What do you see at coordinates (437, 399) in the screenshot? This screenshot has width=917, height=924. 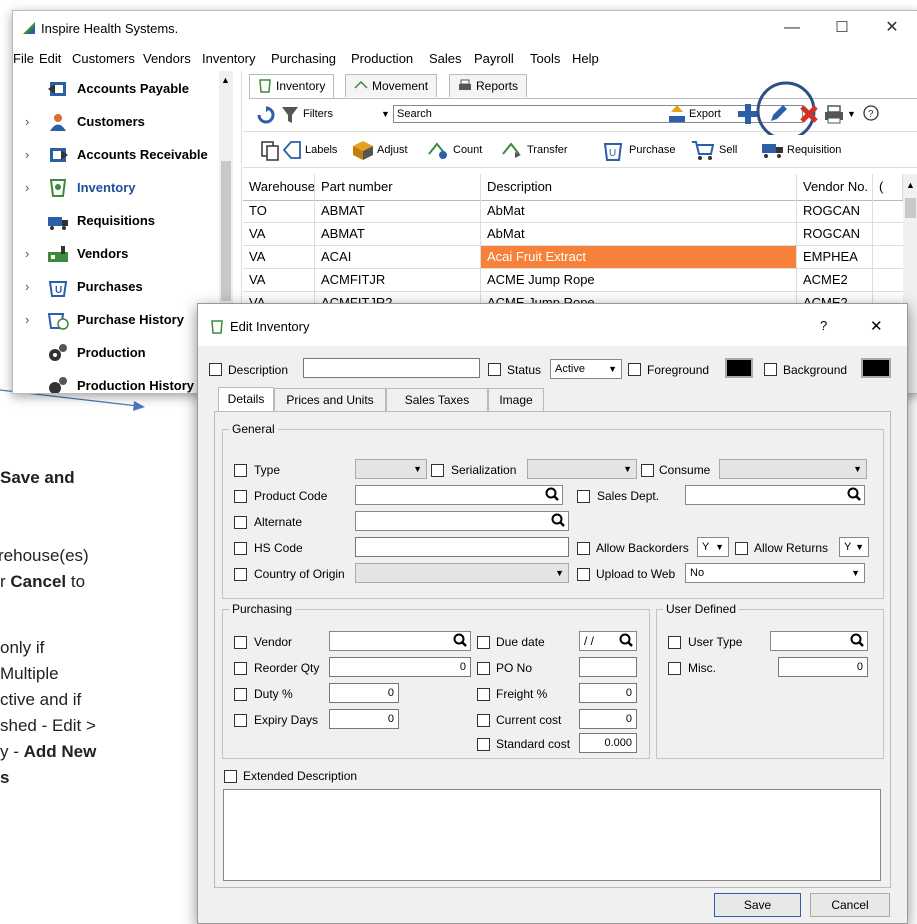 I see `tab-sales-taxes: Sales Taxes` at bounding box center [437, 399].